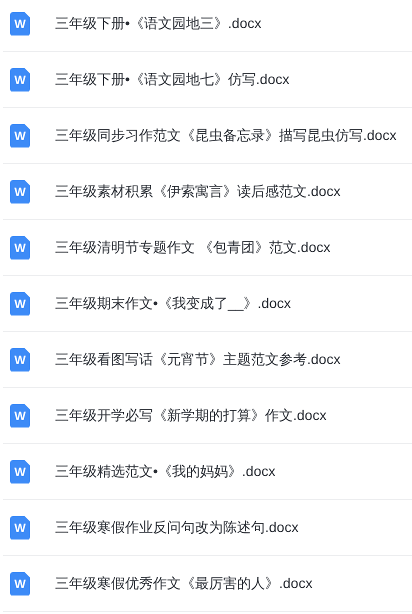  Describe the element at coordinates (158, 23) in the screenshot. I see `file-name: 三年级下册•《语文园地三》.docx` at that location.